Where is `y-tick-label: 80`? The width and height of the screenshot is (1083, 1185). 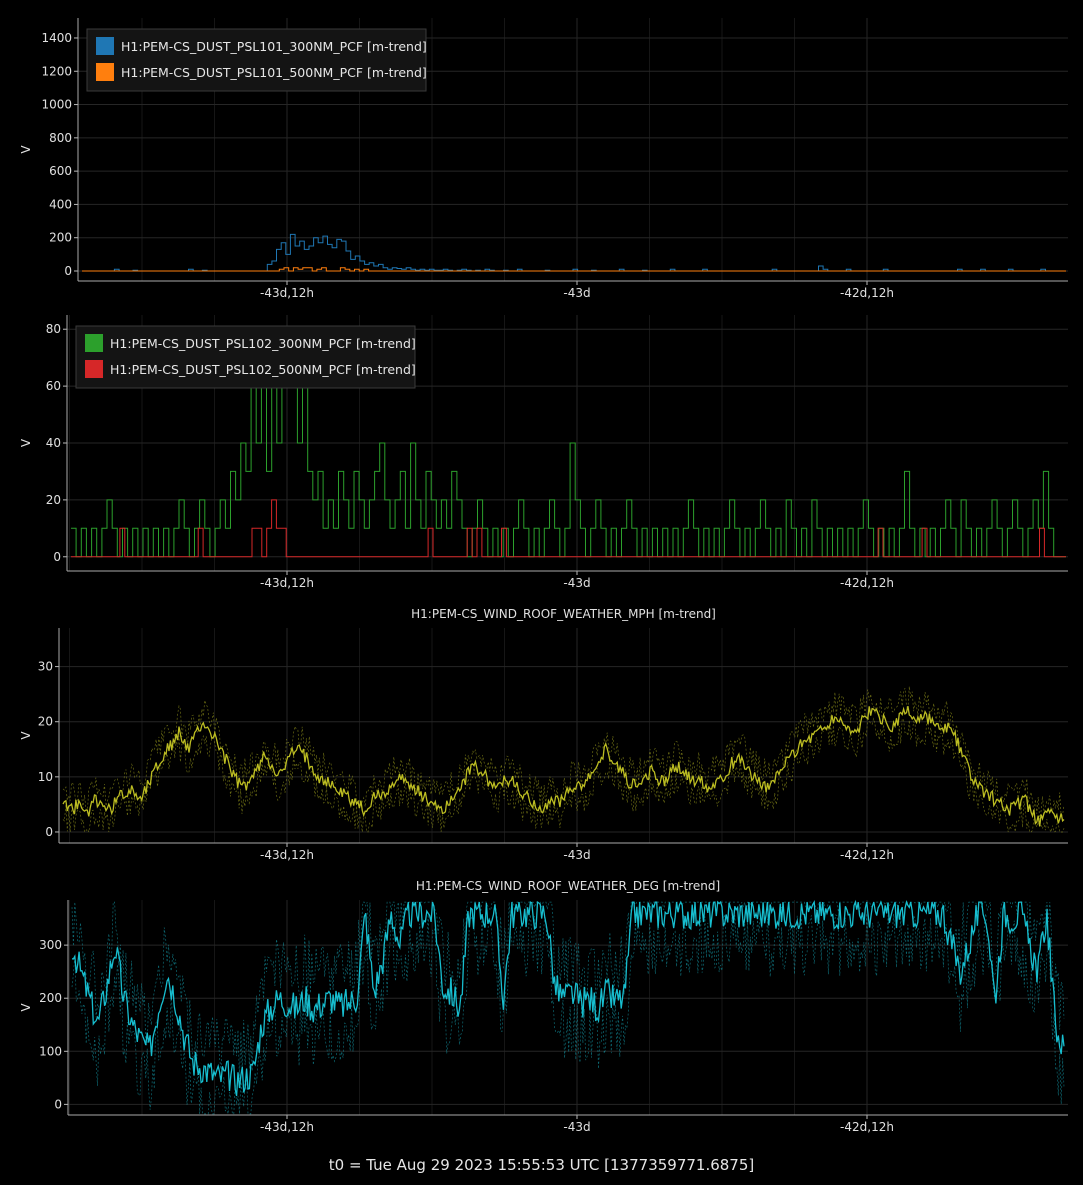 y-tick-label: 80 is located at coordinates (53, 329).